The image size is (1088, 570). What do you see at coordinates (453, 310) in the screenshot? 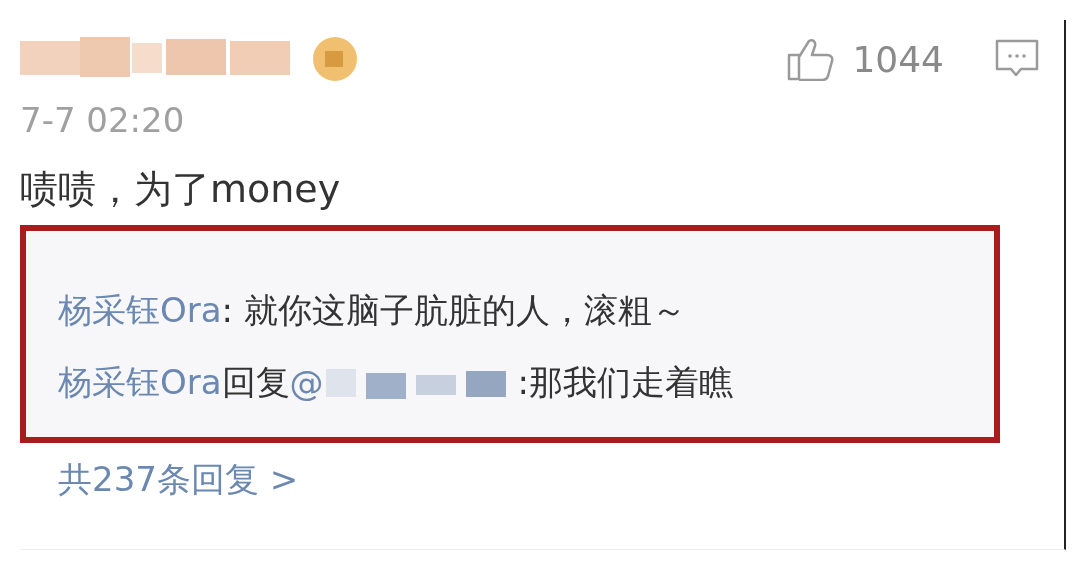
I see `reply-text: : 就你这脑子肮脏的人，滚粗～` at bounding box center [453, 310].